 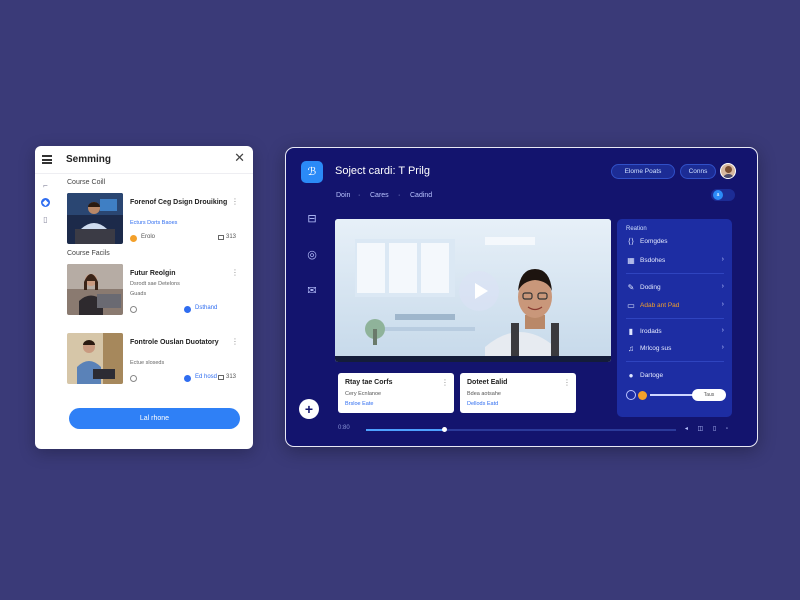 I want to click on header-button-home: Elome Poats, so click(x=643, y=171).